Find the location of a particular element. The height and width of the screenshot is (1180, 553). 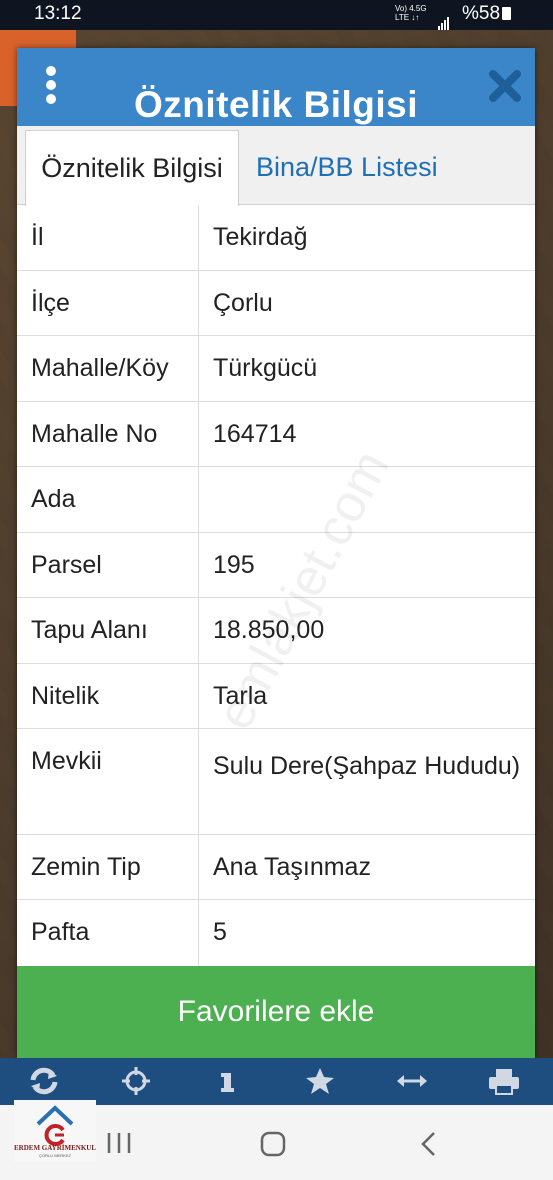

refresh-icon is located at coordinates (44, 1081).